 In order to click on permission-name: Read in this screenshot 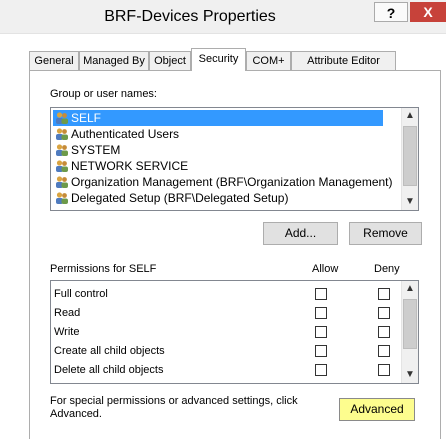, I will do `click(67, 313)`.